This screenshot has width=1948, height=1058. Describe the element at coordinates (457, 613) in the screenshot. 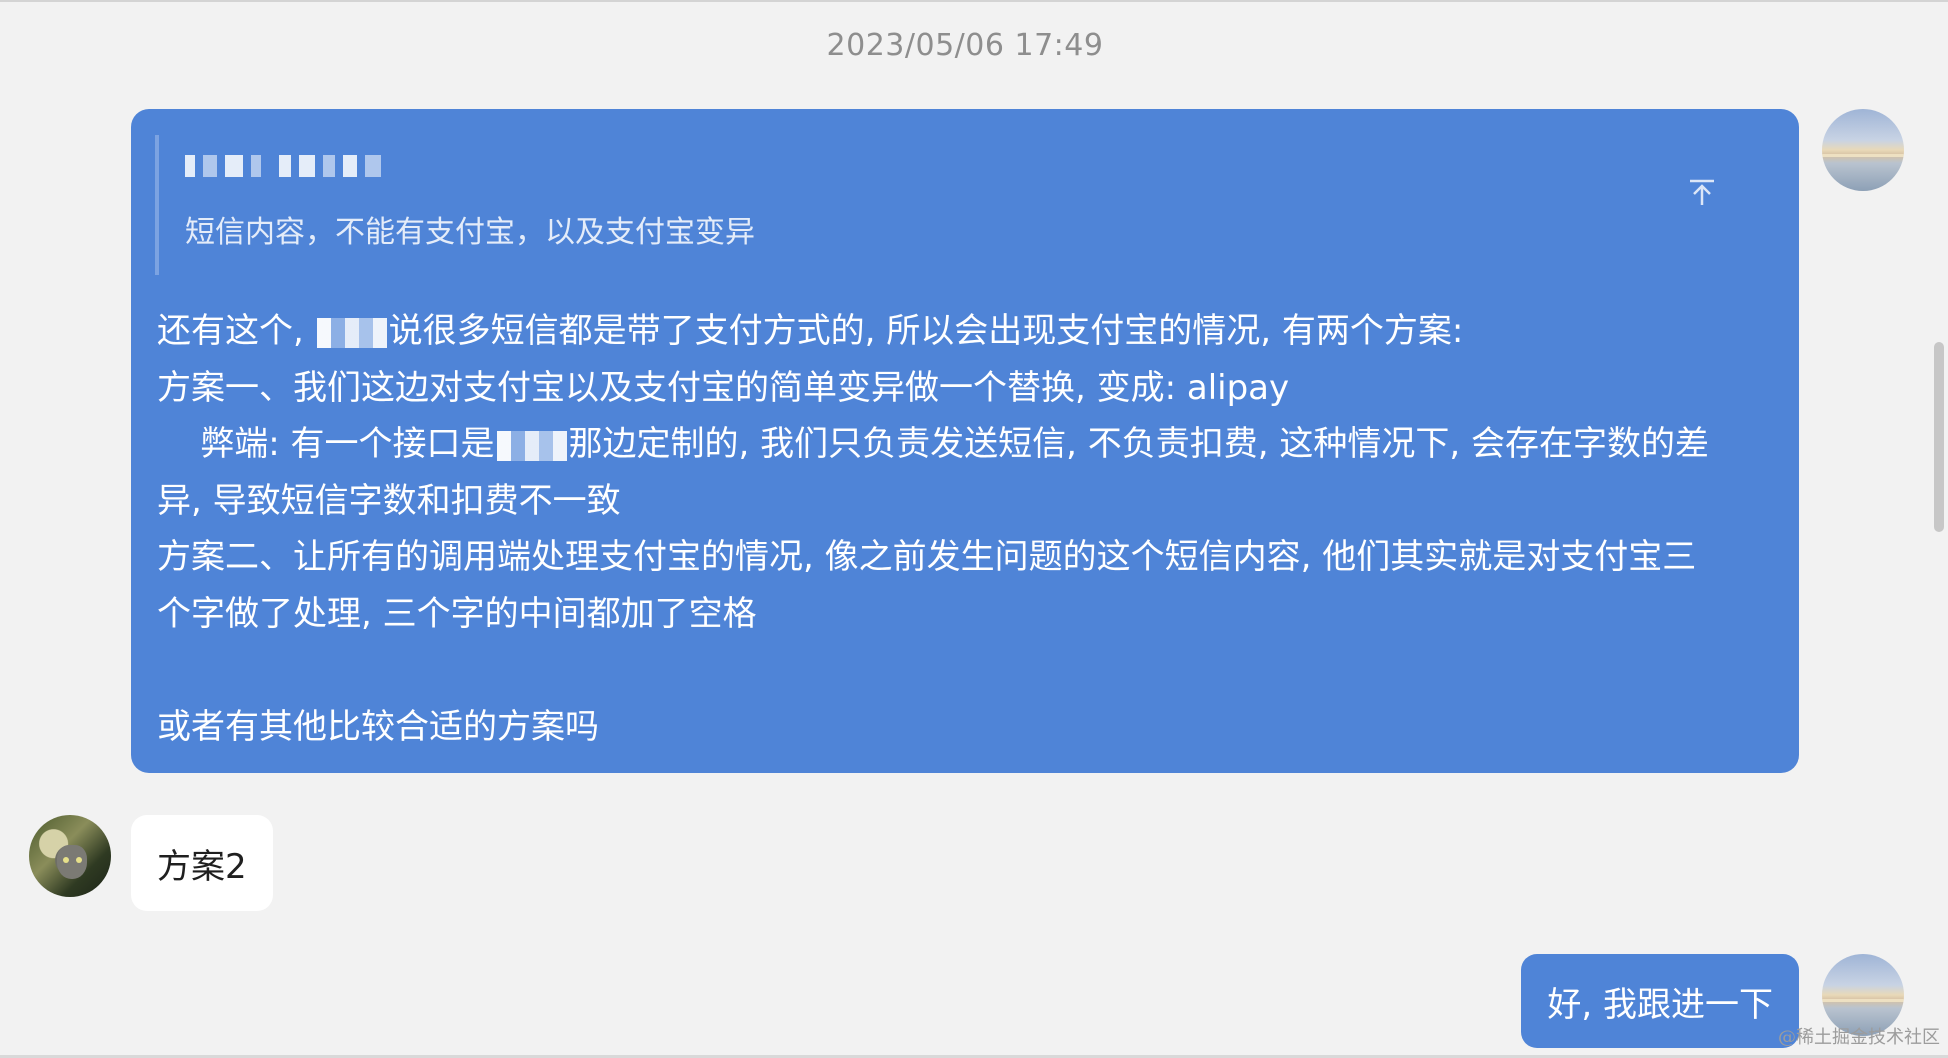

I see `message-line: 个字做了处理, 三个字的中间都加了空格` at that location.